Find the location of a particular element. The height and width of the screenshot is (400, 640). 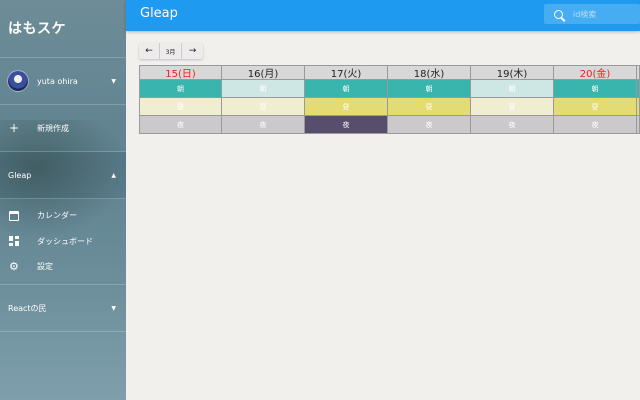

day-header: 18(水) is located at coordinates (429, 72).